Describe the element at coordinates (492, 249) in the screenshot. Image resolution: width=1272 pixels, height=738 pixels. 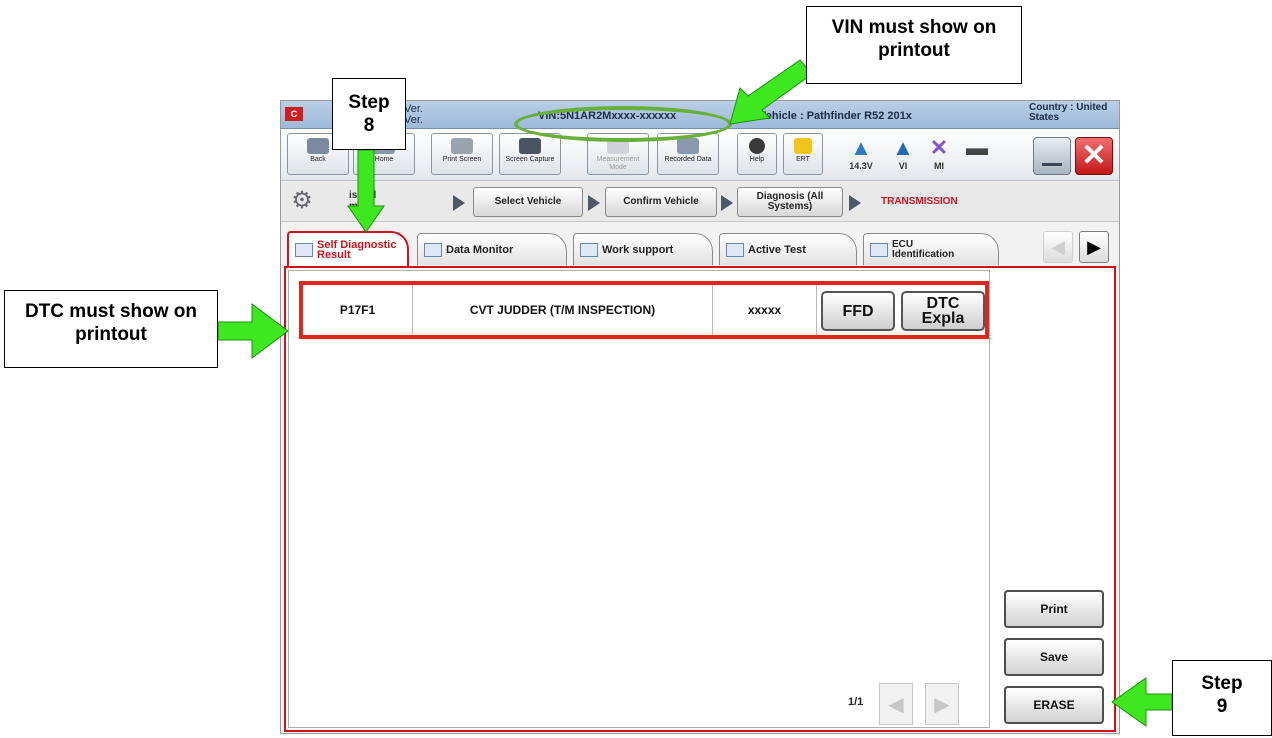
I see `tab-data-monitor: Data Monitor` at that location.